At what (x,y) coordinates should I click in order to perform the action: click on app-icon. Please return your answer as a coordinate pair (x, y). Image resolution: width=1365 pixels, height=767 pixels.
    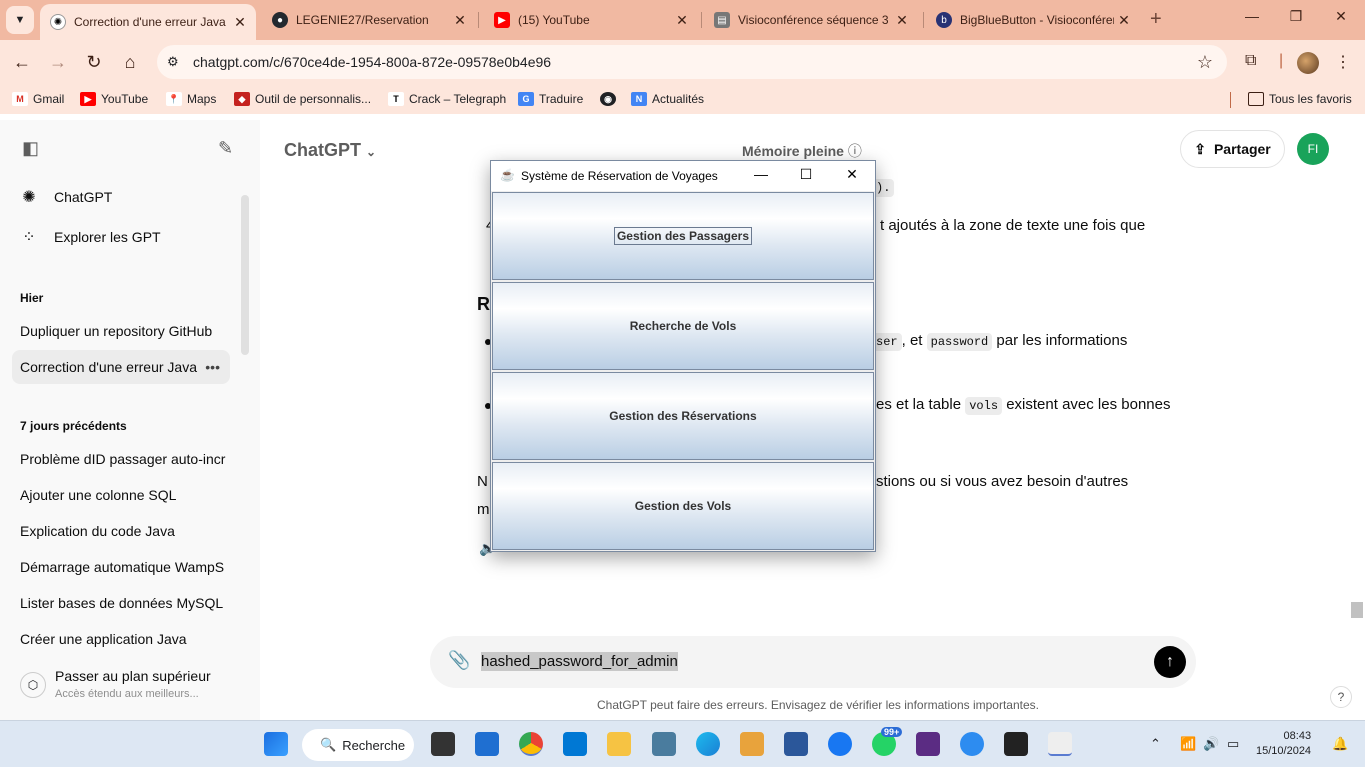
    Looking at the image, I should click on (664, 744).